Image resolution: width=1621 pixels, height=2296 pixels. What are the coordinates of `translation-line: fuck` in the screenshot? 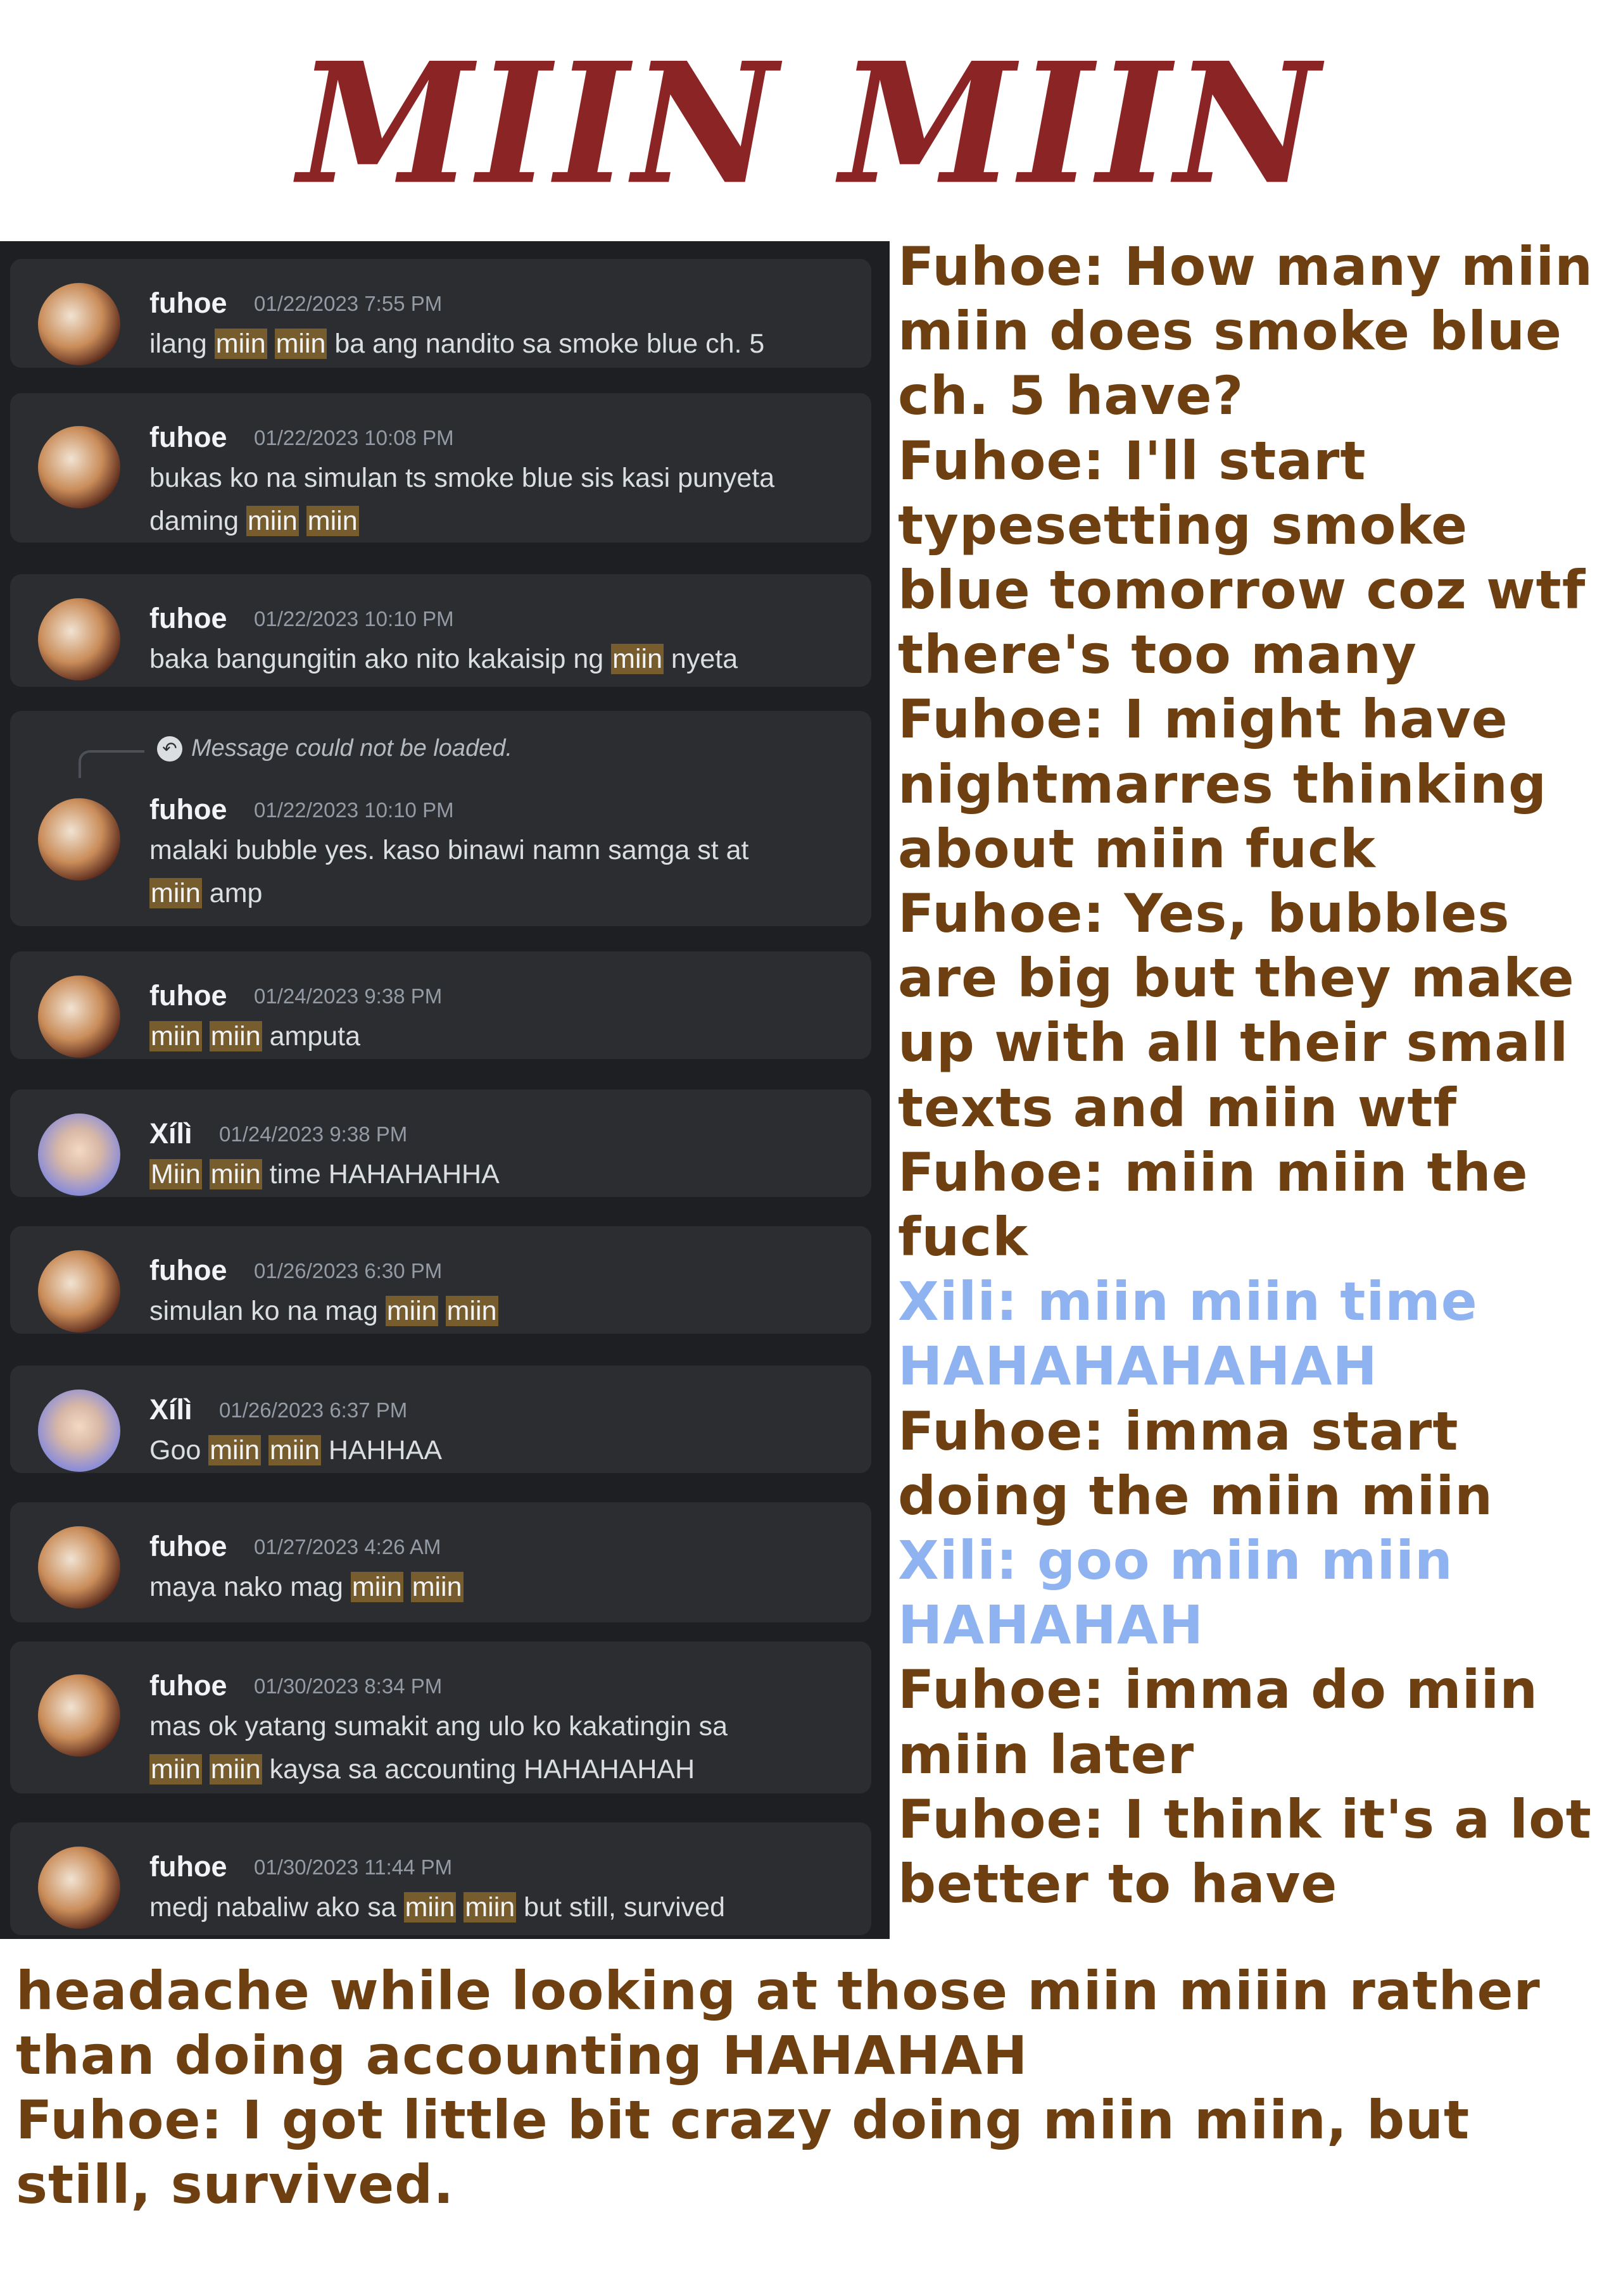 It's located at (963, 1237).